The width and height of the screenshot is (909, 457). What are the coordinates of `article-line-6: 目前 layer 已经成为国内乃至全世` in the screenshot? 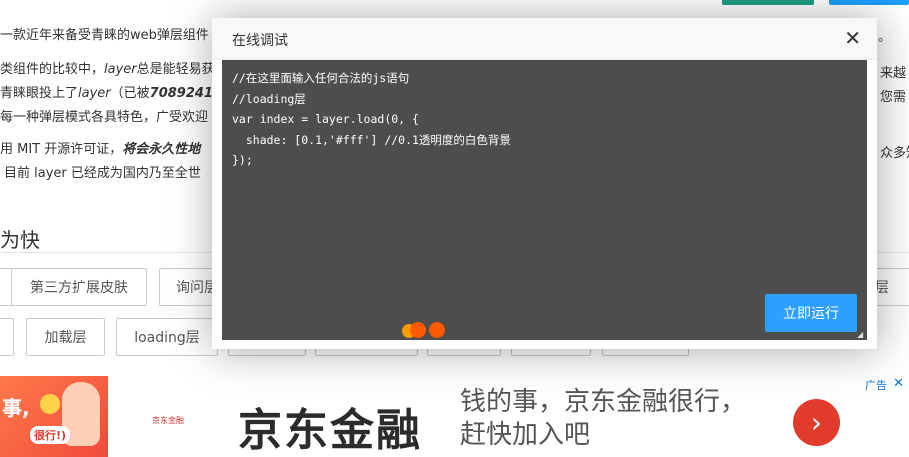 It's located at (102, 173).